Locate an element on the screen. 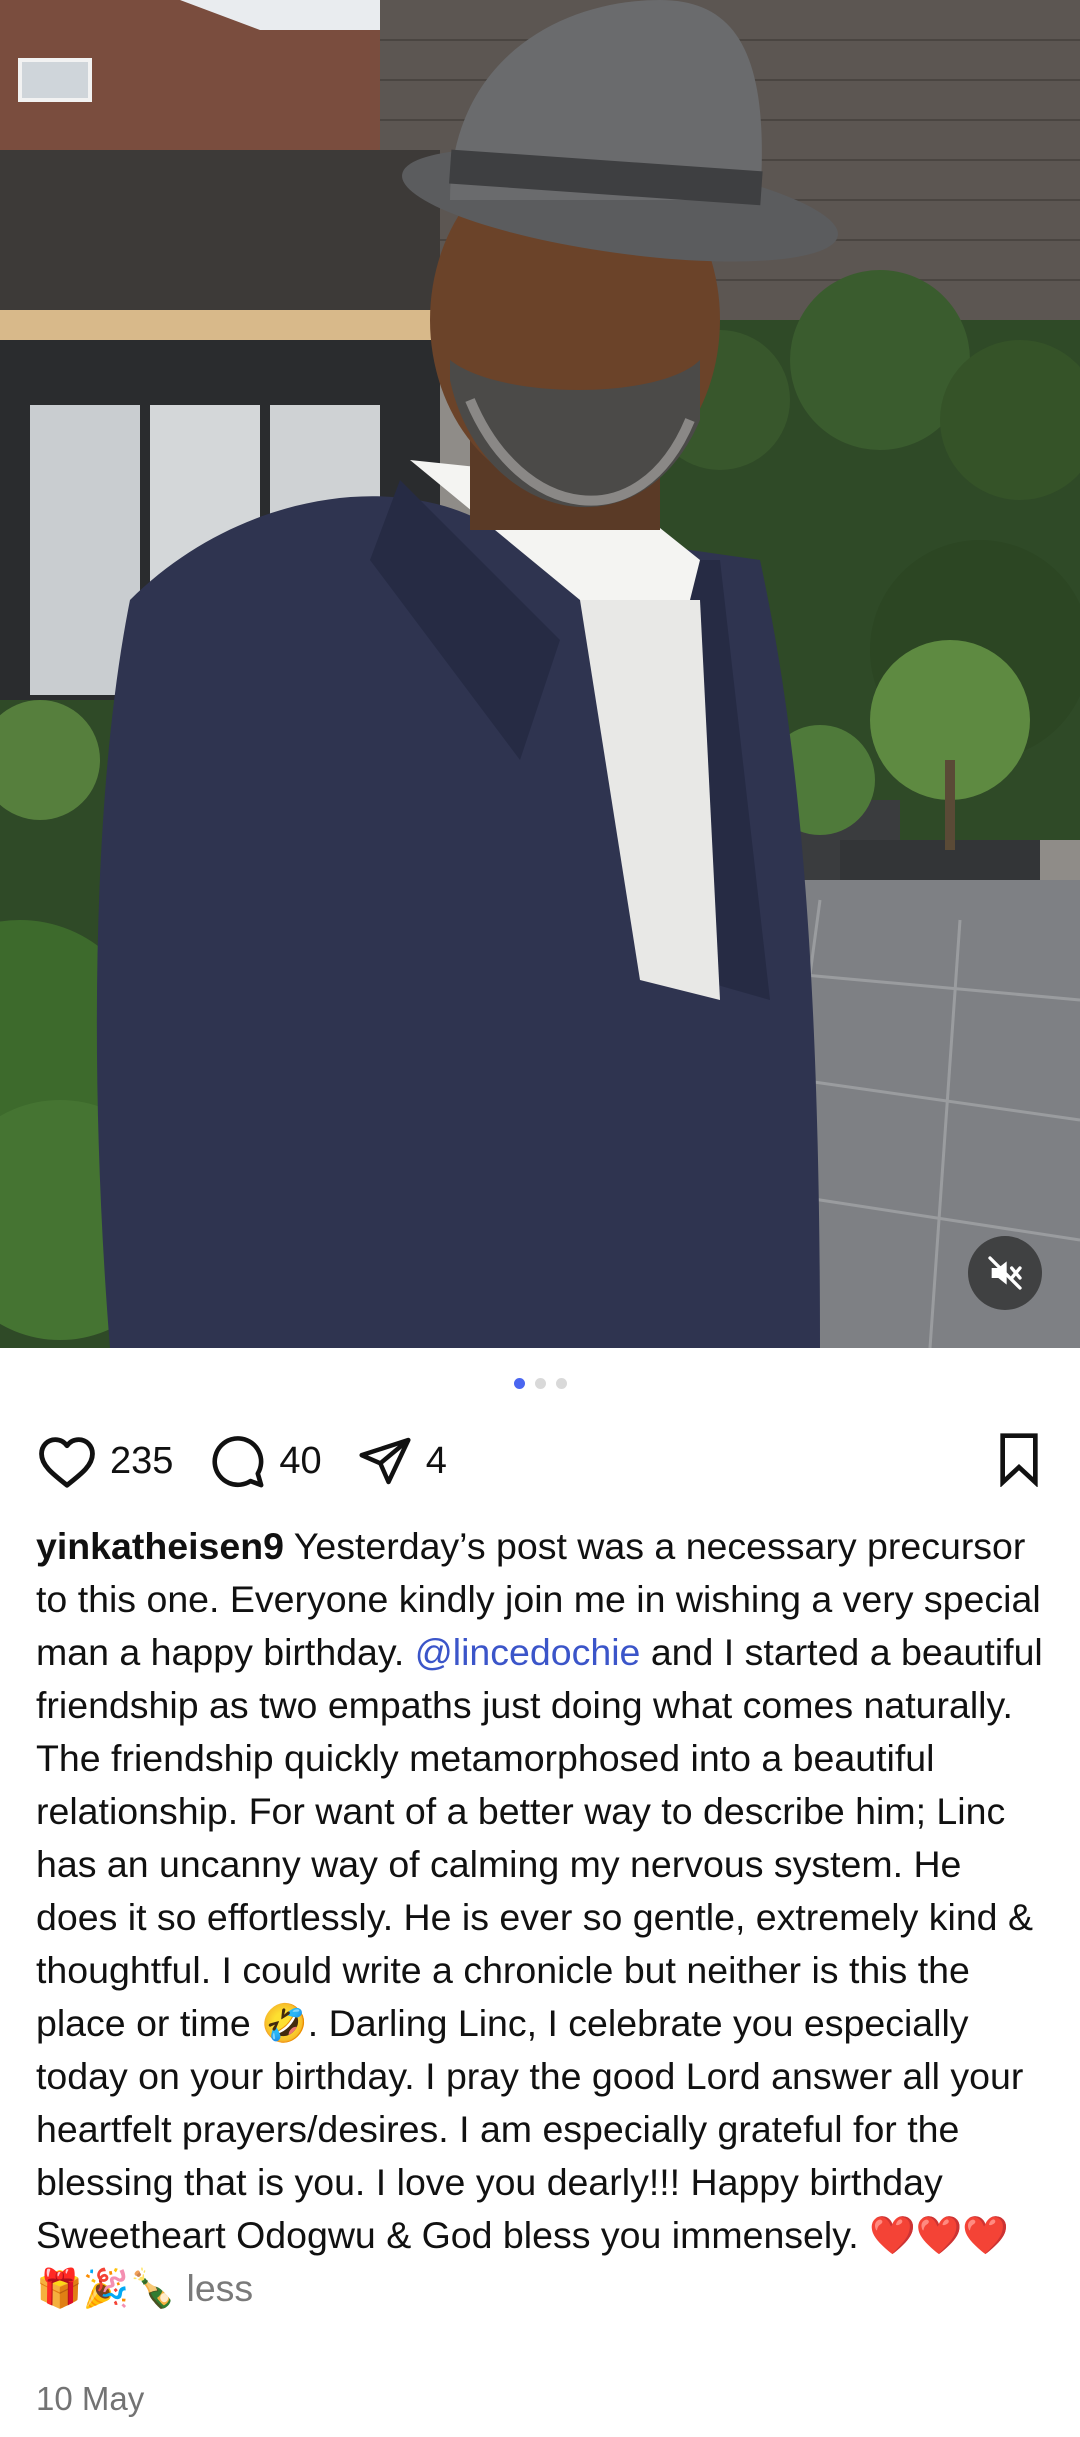 Image resolution: width=1080 pixels, height=2437 pixels. paper-plane-icon is located at coordinates (385, 1461).